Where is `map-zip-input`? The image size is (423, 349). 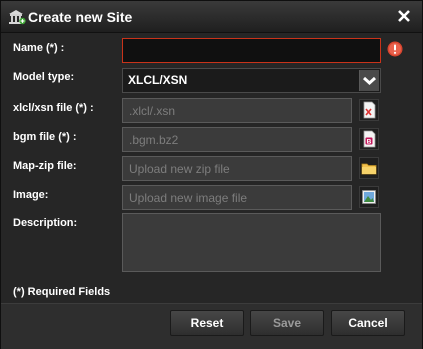 map-zip-input is located at coordinates (237, 168).